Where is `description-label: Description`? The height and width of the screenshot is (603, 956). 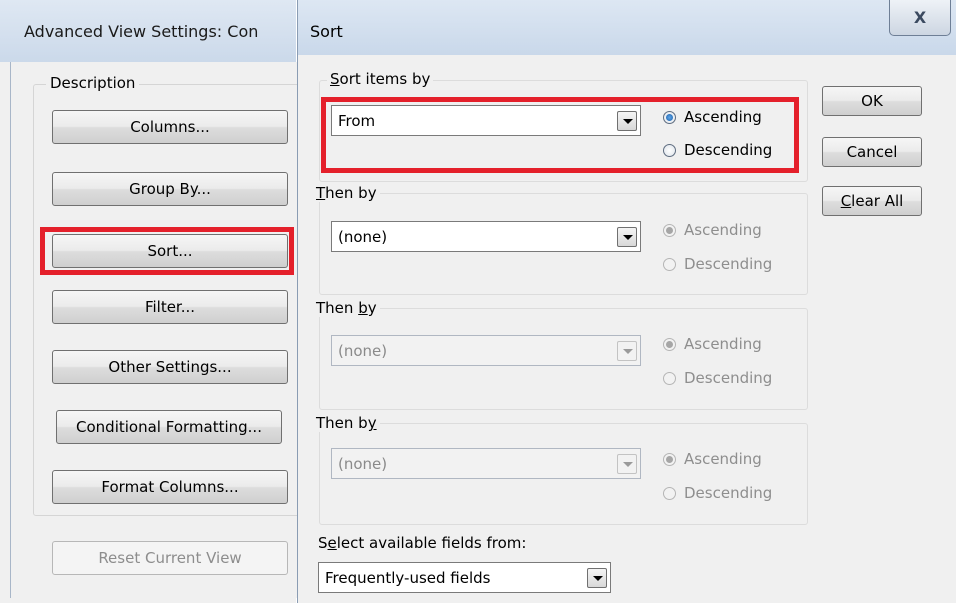 description-label: Description is located at coordinates (93, 83).